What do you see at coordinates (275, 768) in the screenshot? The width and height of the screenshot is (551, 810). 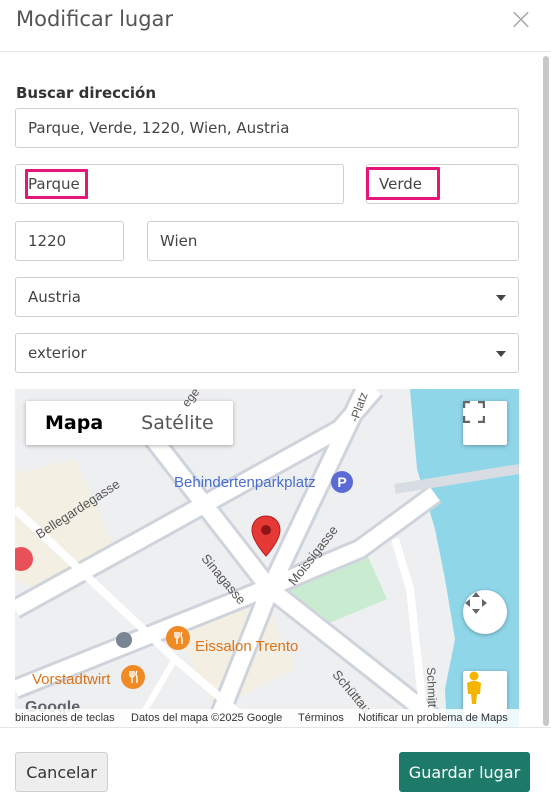 I see `modal-footer: Cancelar Guardar lugar` at bounding box center [275, 768].